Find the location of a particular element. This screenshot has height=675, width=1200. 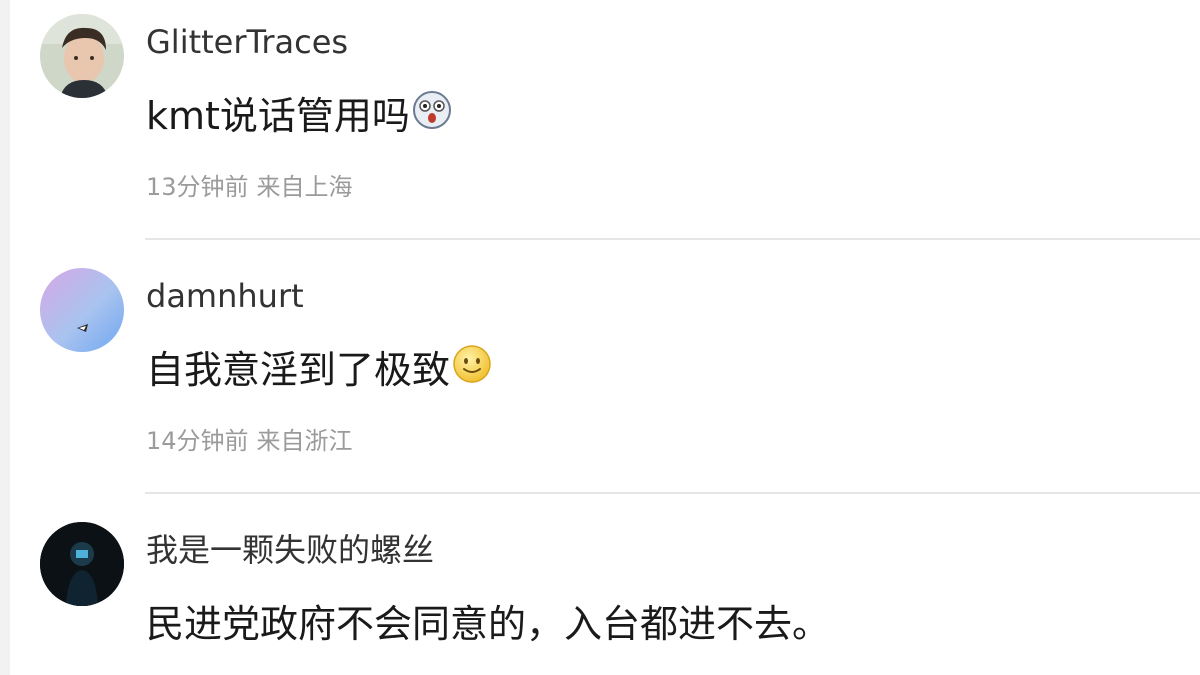

comment-time: 14分钟前 is located at coordinates (197, 441).